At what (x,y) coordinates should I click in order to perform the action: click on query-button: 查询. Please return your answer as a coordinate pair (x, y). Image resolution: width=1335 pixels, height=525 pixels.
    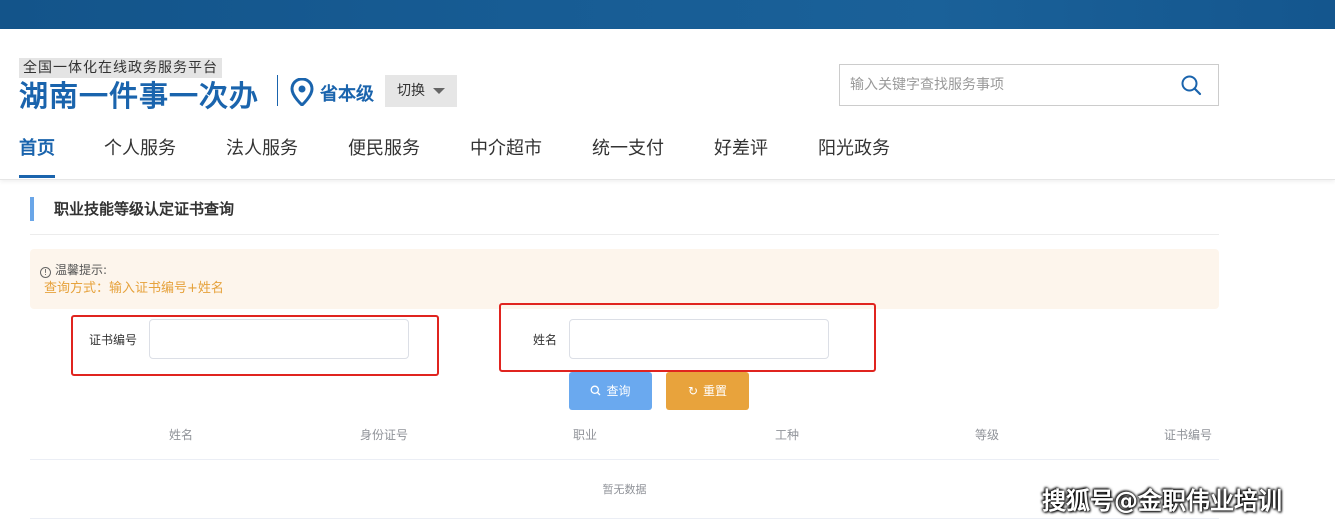
    Looking at the image, I should click on (610, 391).